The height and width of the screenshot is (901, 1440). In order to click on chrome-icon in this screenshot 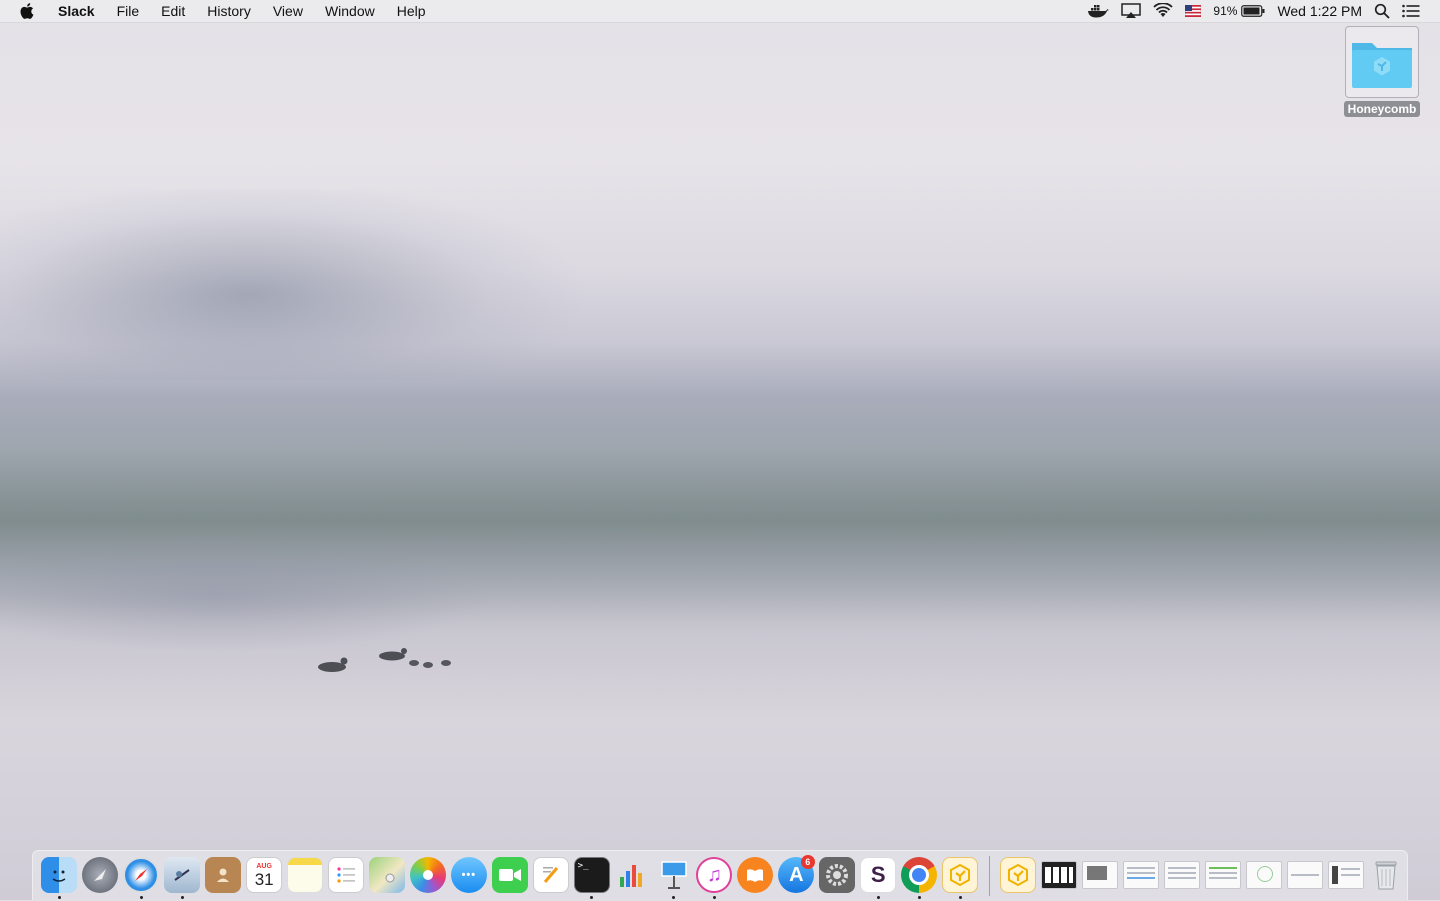, I will do `click(919, 875)`.